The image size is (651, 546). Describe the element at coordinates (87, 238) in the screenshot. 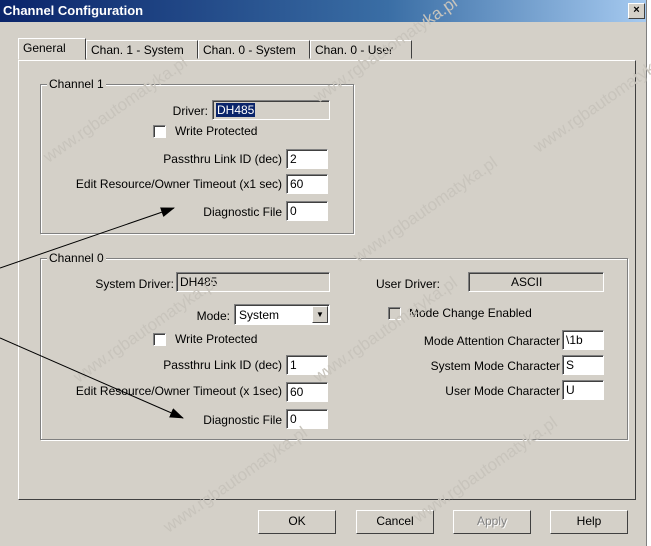

I see `callout-arrow-channel1-diag` at that location.